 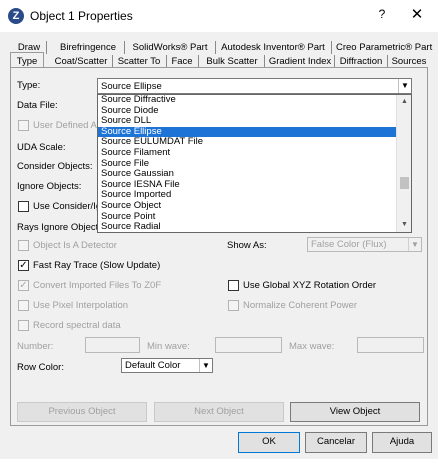 I want to click on cancel-button: Cancelar, so click(x=336, y=442).